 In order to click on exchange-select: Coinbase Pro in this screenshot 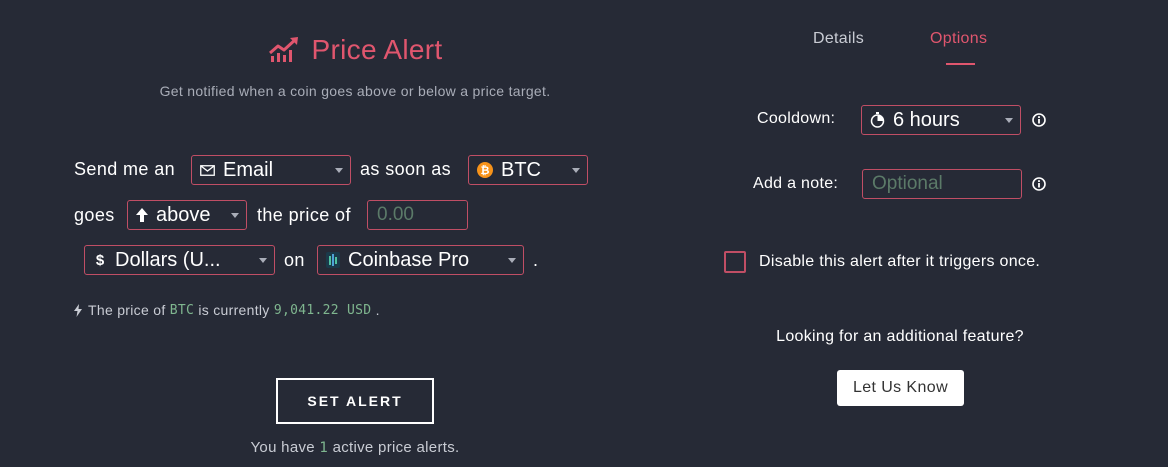, I will do `click(420, 260)`.